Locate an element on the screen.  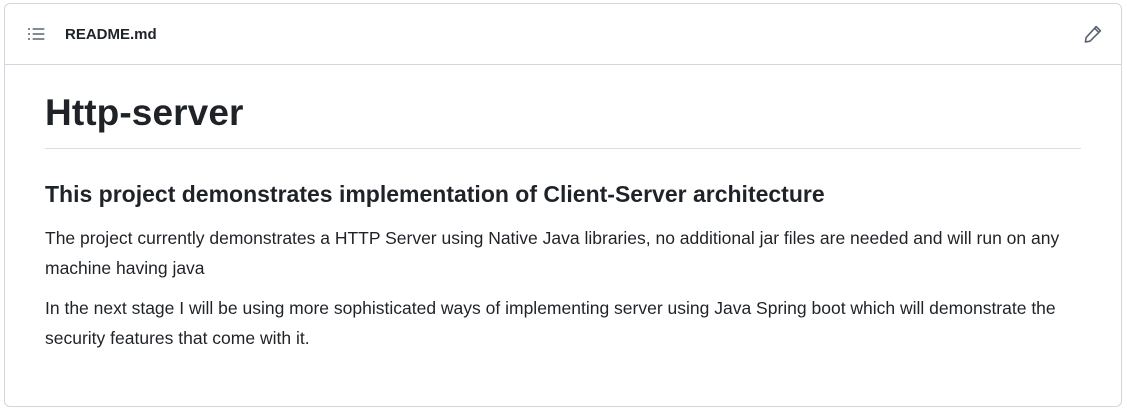
table-of-contents-button is located at coordinates (36, 34).